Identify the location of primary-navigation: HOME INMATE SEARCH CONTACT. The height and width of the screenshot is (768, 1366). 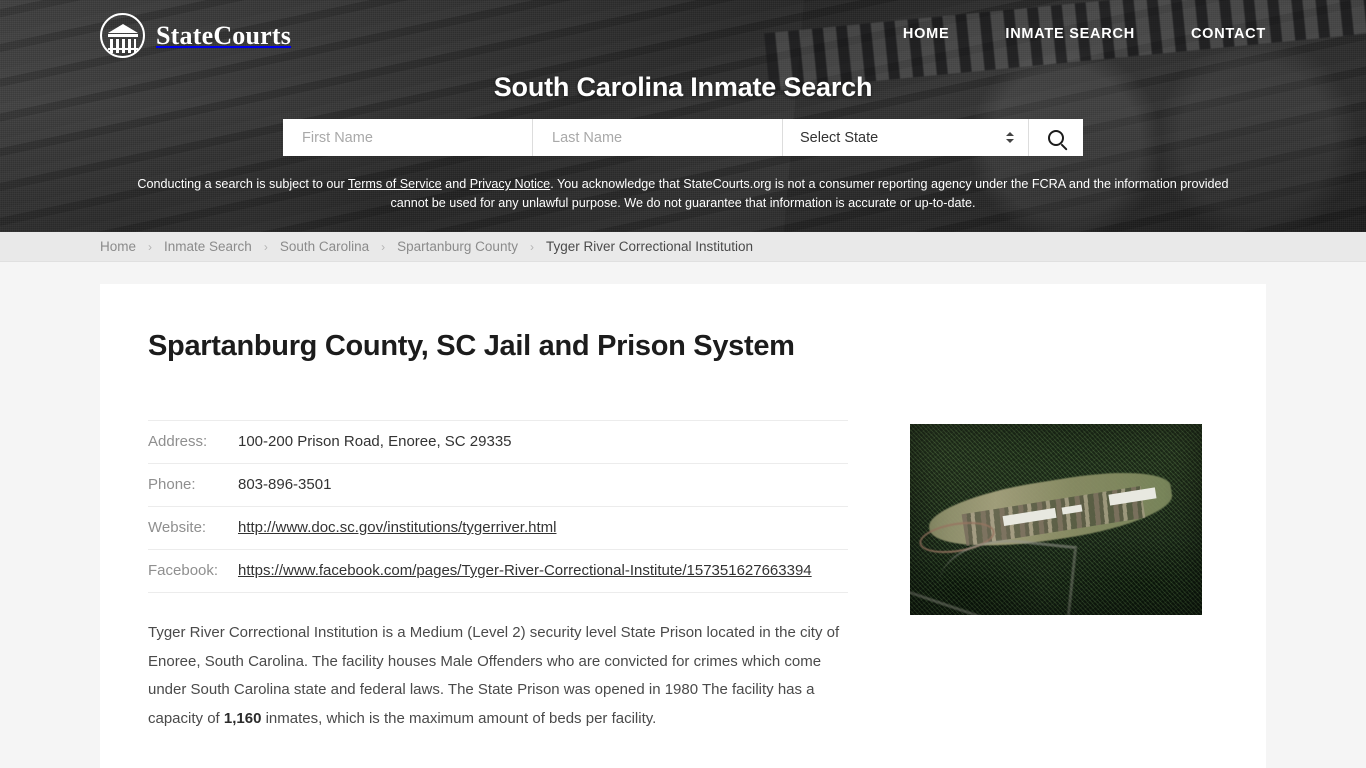
(1084, 34).